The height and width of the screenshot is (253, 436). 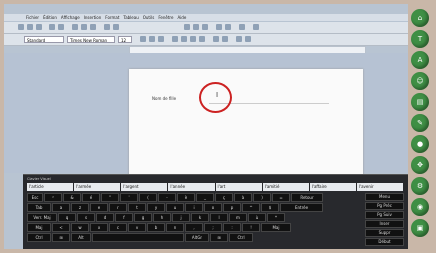 I want to click on key: v, so click(x=137, y=227).